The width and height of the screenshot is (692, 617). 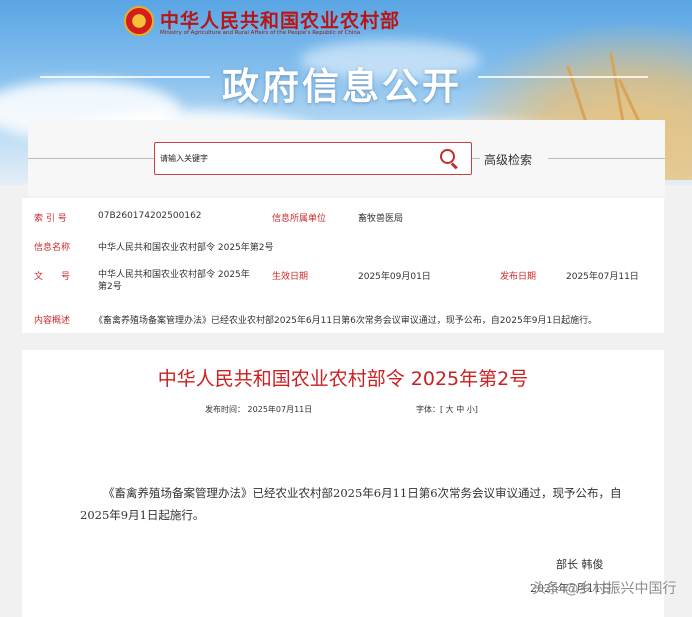 I want to click on document-title: 中华人民共和国农业农村部令 2025年第2号, so click(x=343, y=379).